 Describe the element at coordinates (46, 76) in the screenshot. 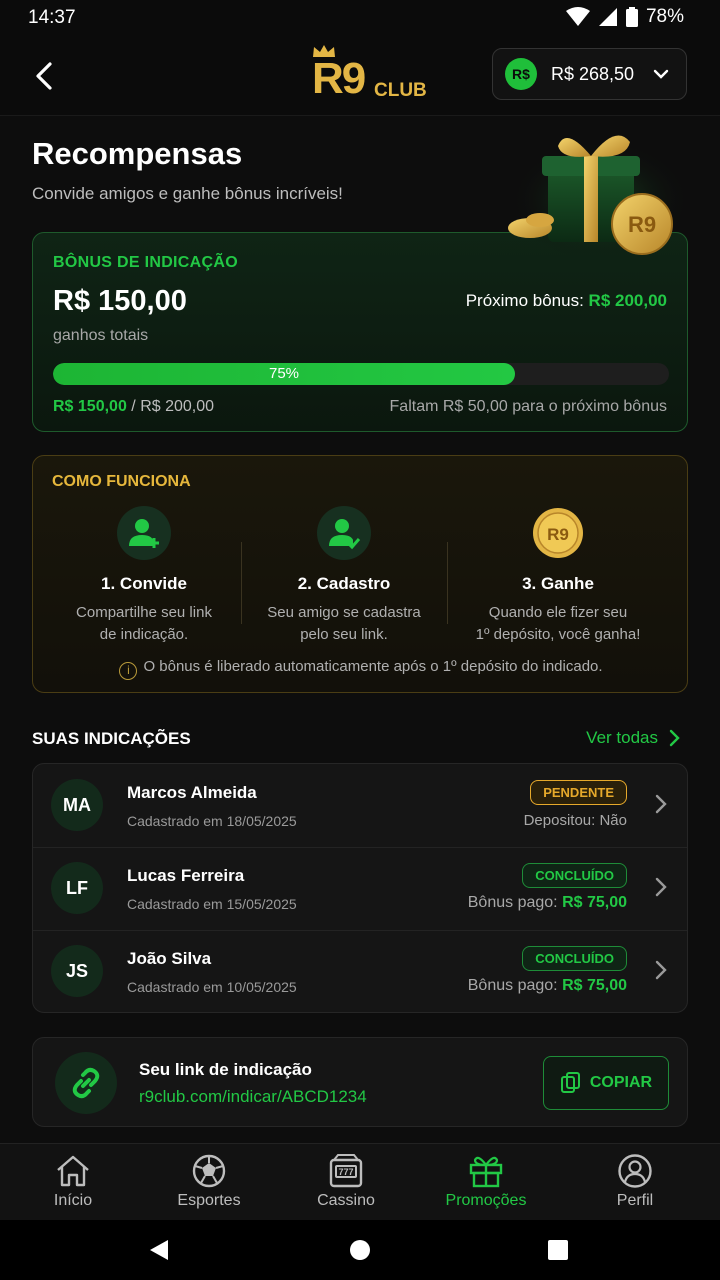

I see `back-arrow-icon` at that location.